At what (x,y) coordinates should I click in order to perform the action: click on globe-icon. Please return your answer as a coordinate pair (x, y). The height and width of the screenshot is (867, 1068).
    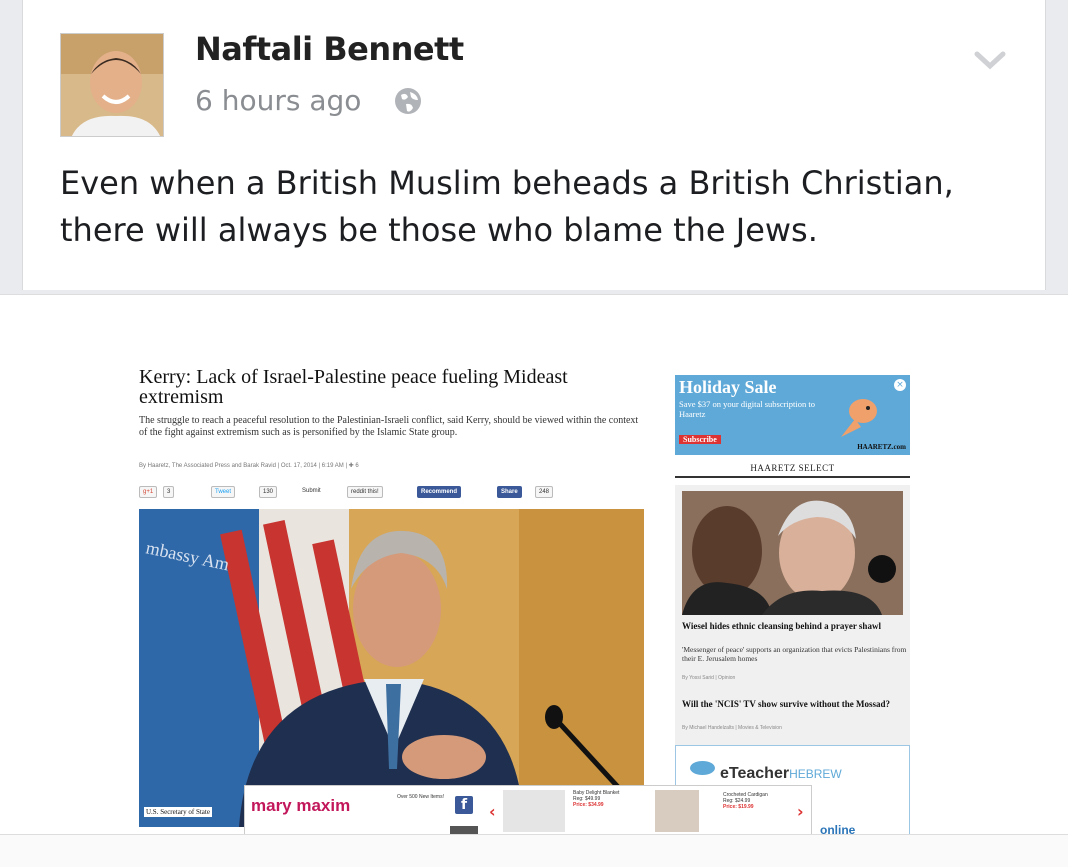
    Looking at the image, I should click on (408, 101).